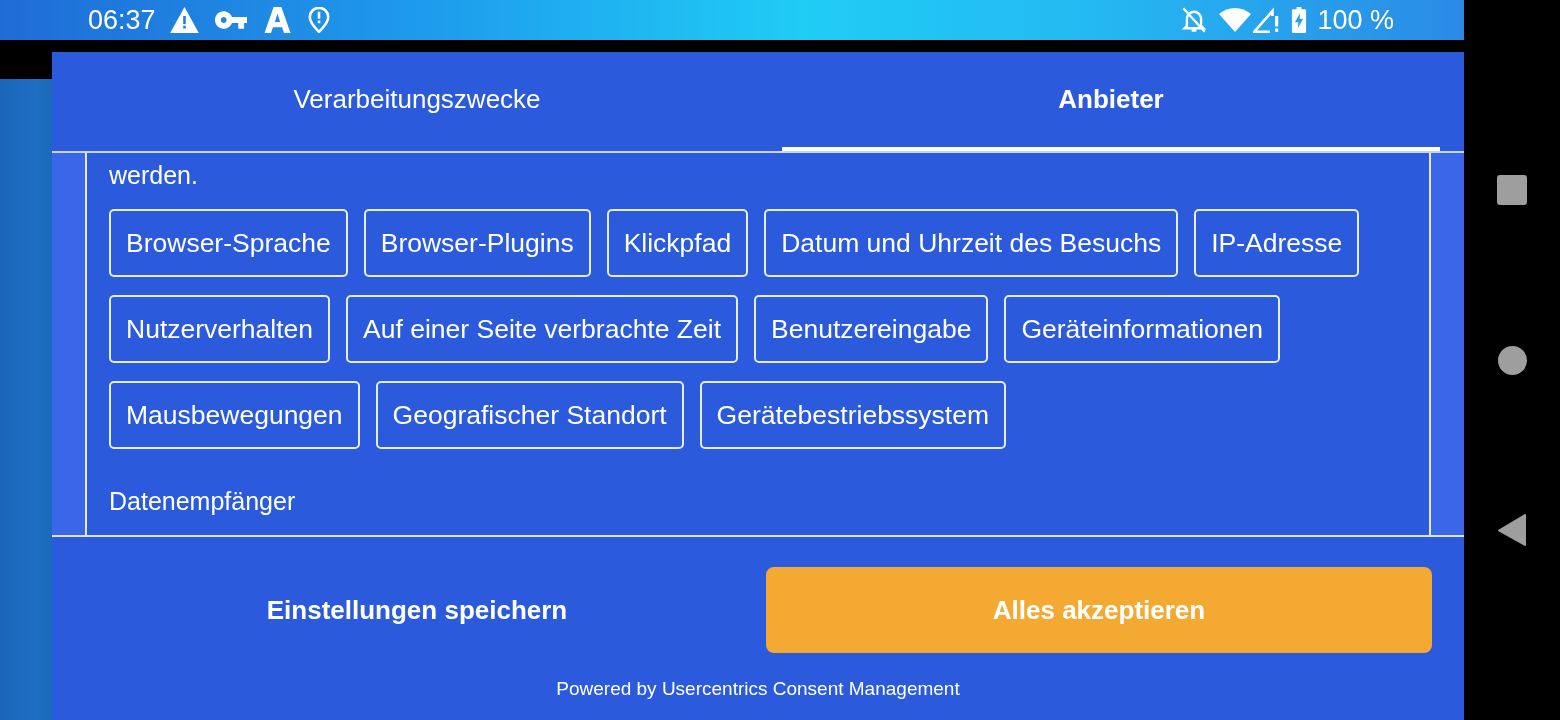  What do you see at coordinates (758, 689) in the screenshot?
I see `powered-by-text: Powered by Usercentrics Consent Management` at bounding box center [758, 689].